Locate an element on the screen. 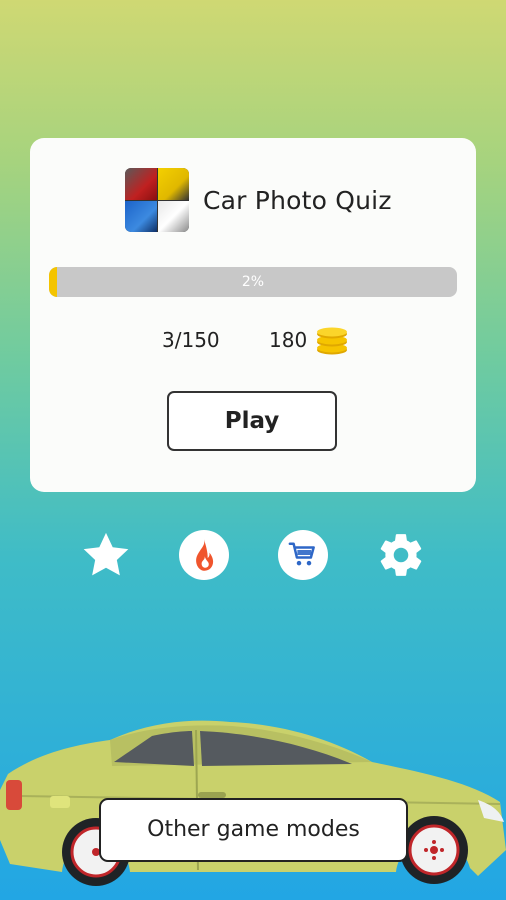  play-button: Play is located at coordinates (252, 421).